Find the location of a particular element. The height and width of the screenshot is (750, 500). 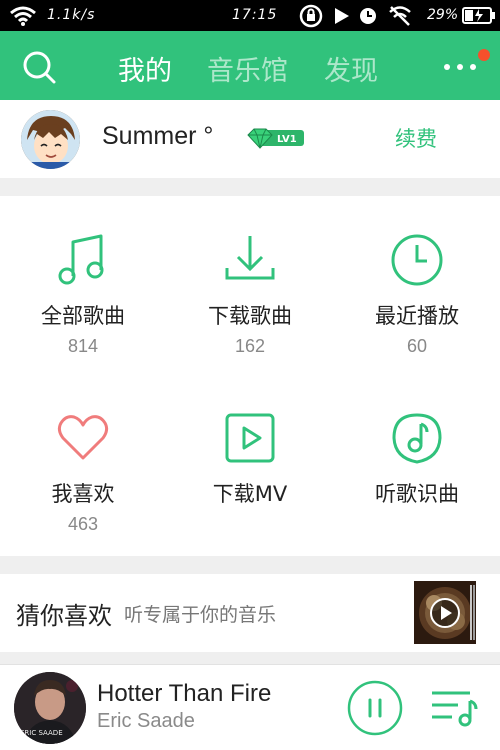

battery-percent: 29% is located at coordinates (443, 15).